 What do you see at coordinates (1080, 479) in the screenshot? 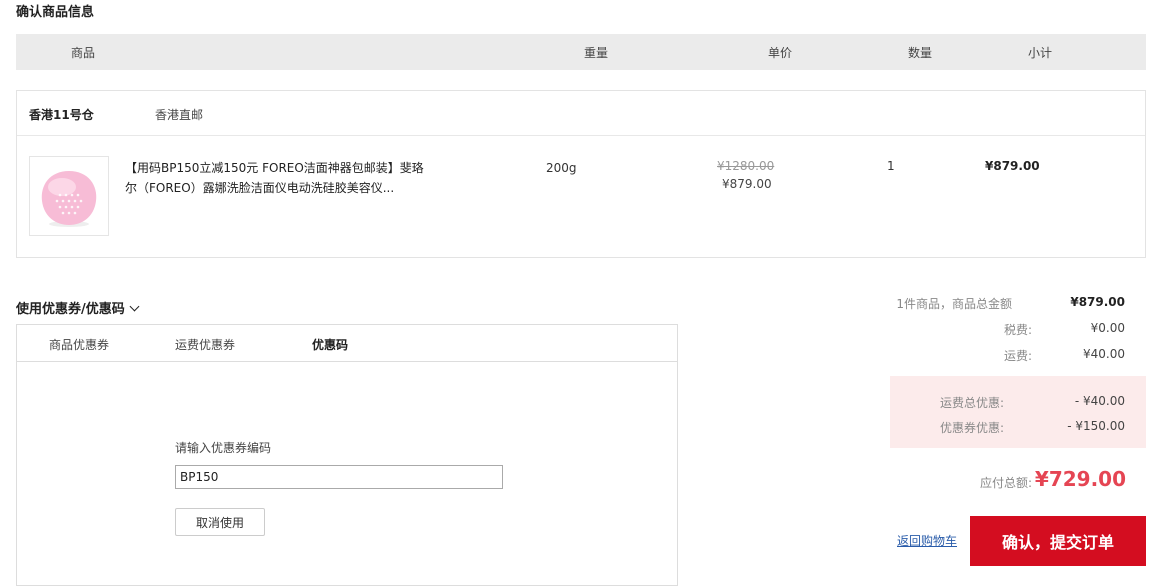
I see `total-value: ¥729.00` at bounding box center [1080, 479].